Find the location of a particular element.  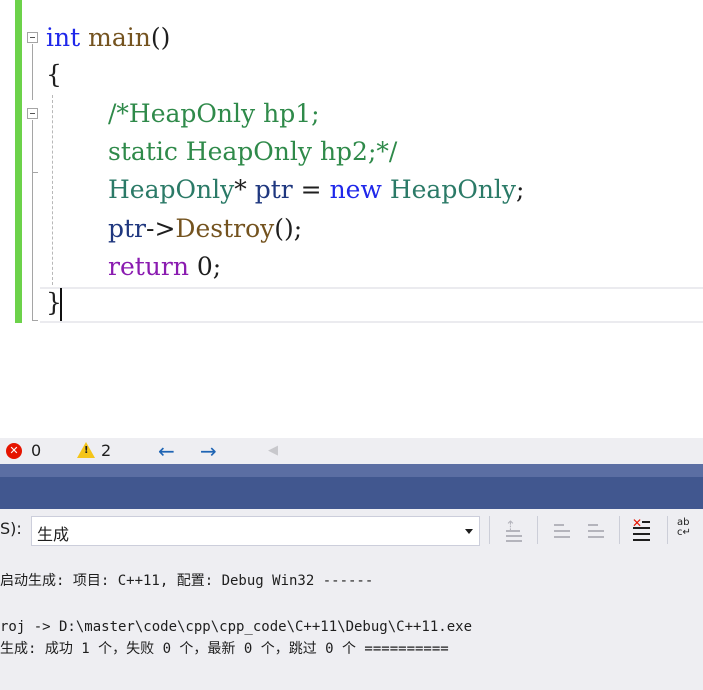

function-name: main is located at coordinates (119, 37).